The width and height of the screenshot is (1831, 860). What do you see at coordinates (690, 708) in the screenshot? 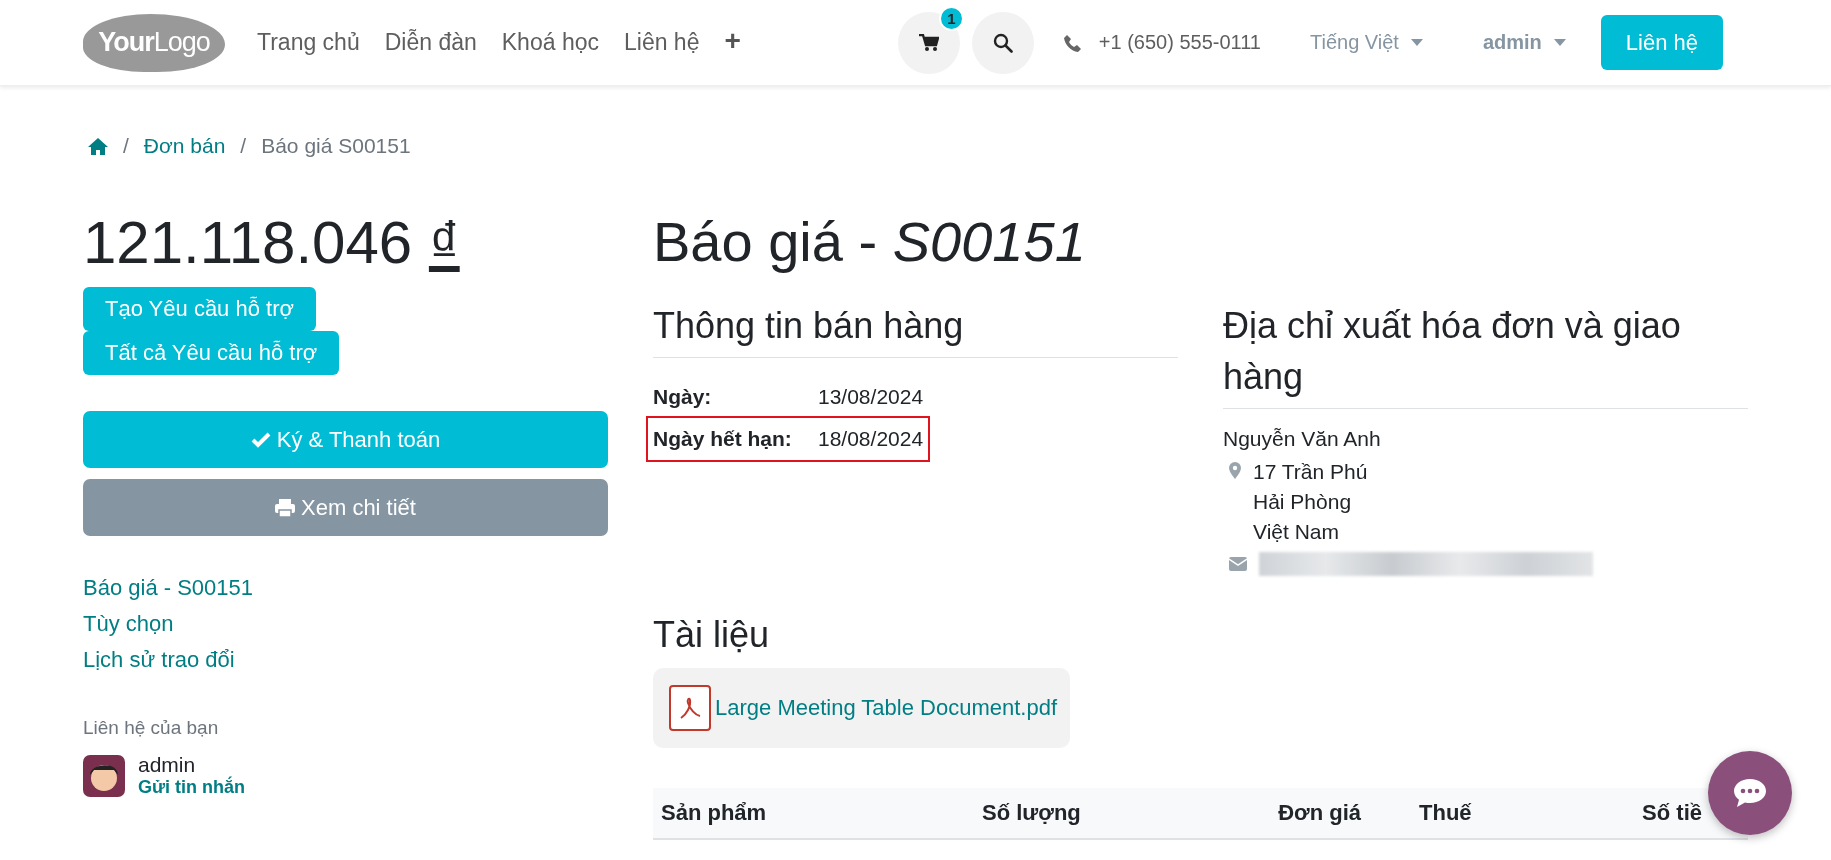
I see `pdf-file-icon` at bounding box center [690, 708].